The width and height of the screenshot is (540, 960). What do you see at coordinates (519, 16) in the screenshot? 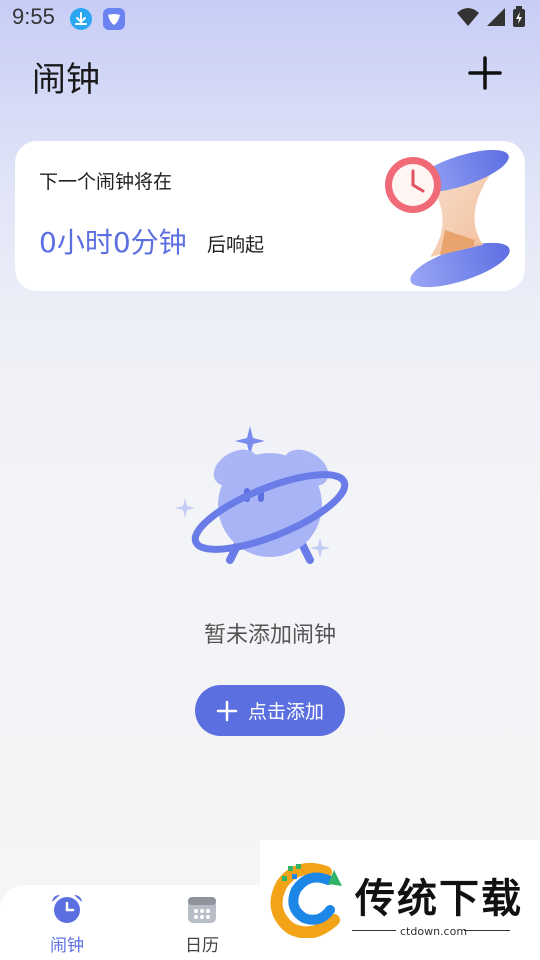
I see `battery-icon` at bounding box center [519, 16].